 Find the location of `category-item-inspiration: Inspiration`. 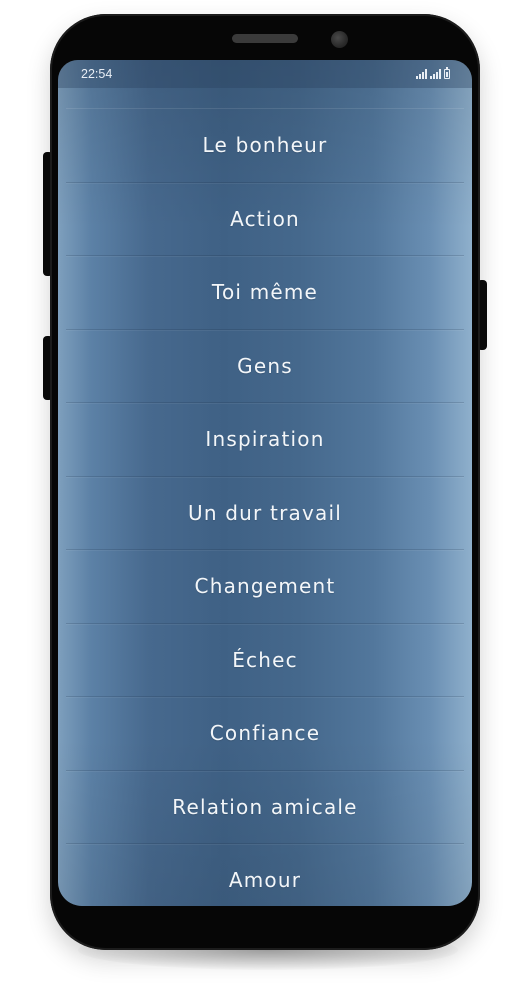

category-item-inspiration: Inspiration is located at coordinates (265, 440).